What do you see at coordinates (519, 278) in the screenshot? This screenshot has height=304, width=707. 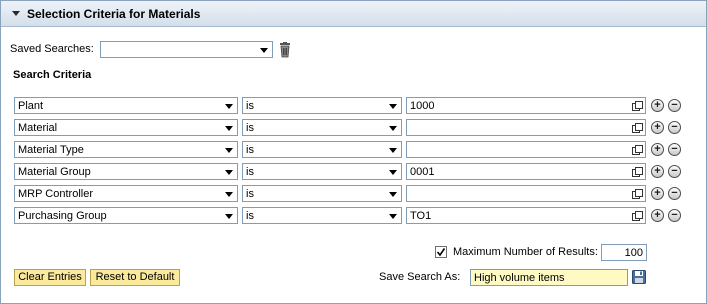 I see `save-search-value: High volume items` at bounding box center [519, 278].